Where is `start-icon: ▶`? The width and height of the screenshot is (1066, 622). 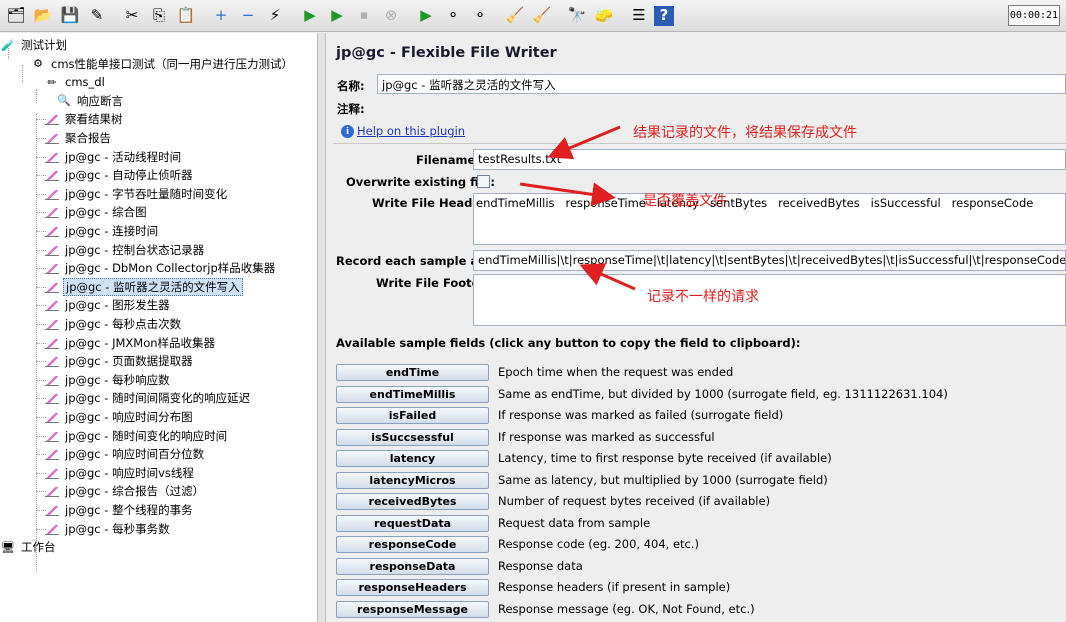
start-icon: ▶ is located at coordinates (310, 16).